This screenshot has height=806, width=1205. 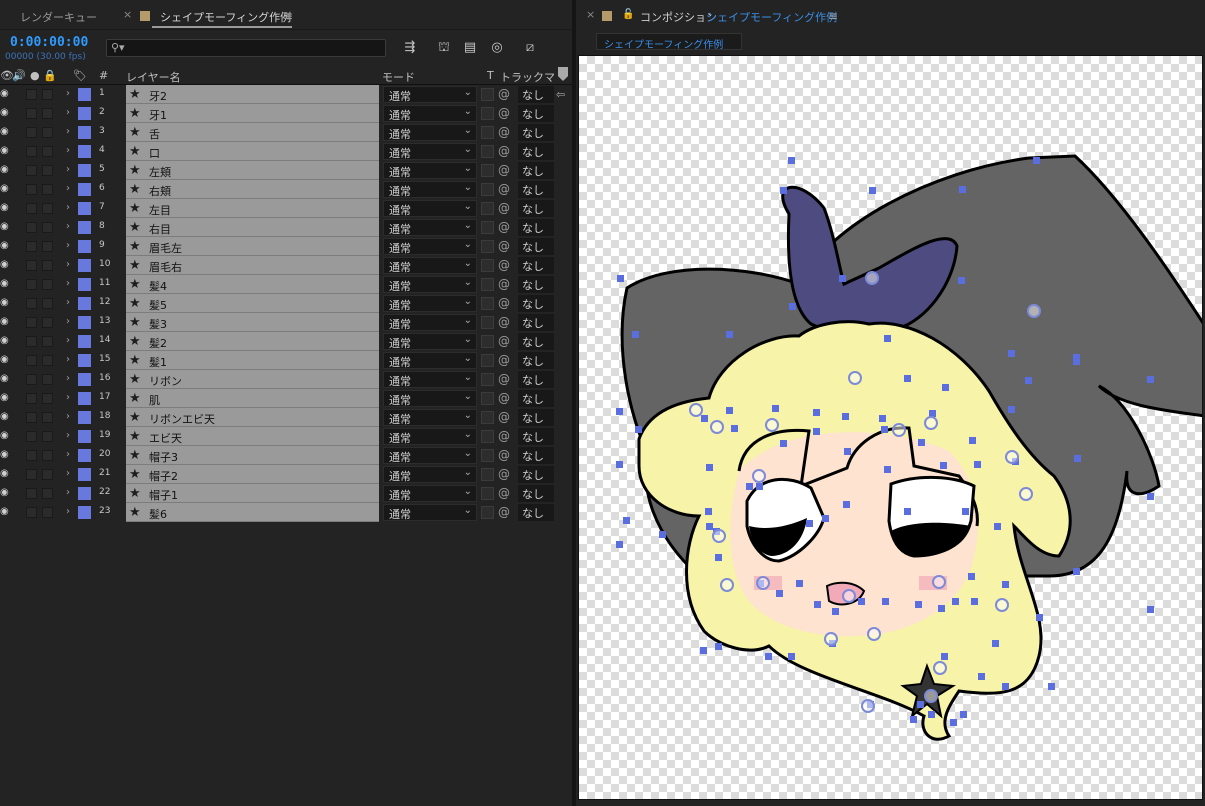 I want to click on layer-name: 帽子3, so click(x=163, y=457).